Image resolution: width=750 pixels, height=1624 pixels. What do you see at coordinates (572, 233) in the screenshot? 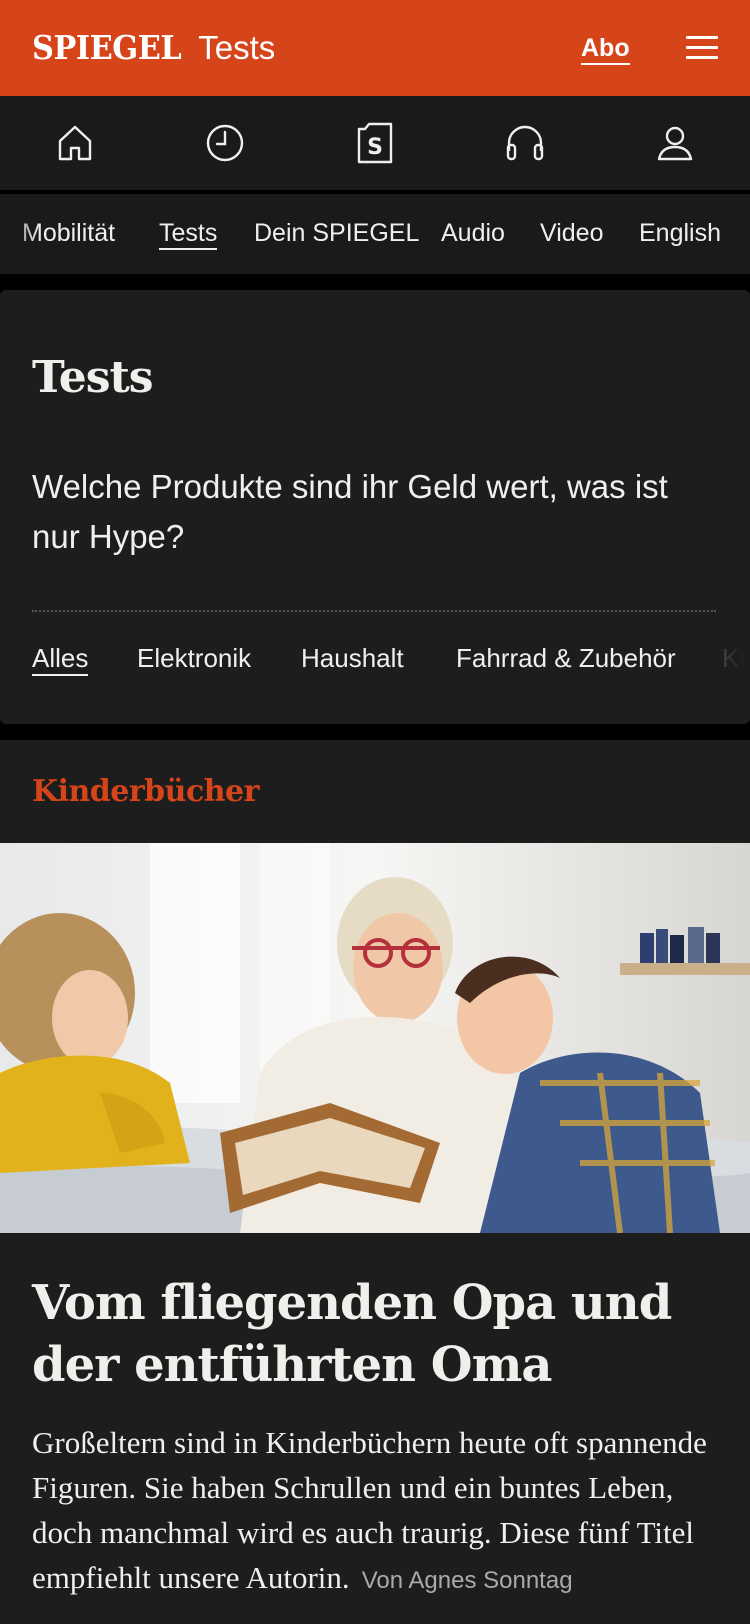
I see `nav-item-video: Video` at bounding box center [572, 233].